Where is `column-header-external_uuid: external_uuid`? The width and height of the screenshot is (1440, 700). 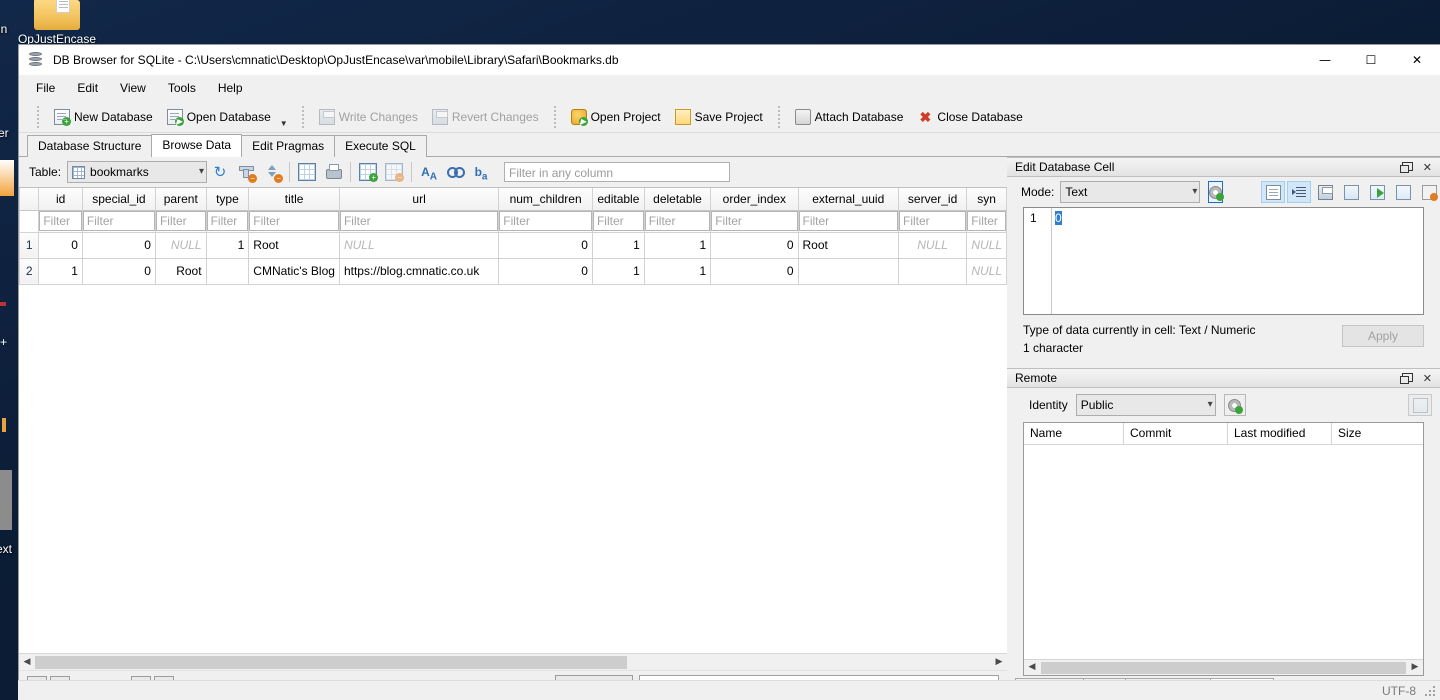
column-header-external_uuid: external_uuid is located at coordinates (848, 199).